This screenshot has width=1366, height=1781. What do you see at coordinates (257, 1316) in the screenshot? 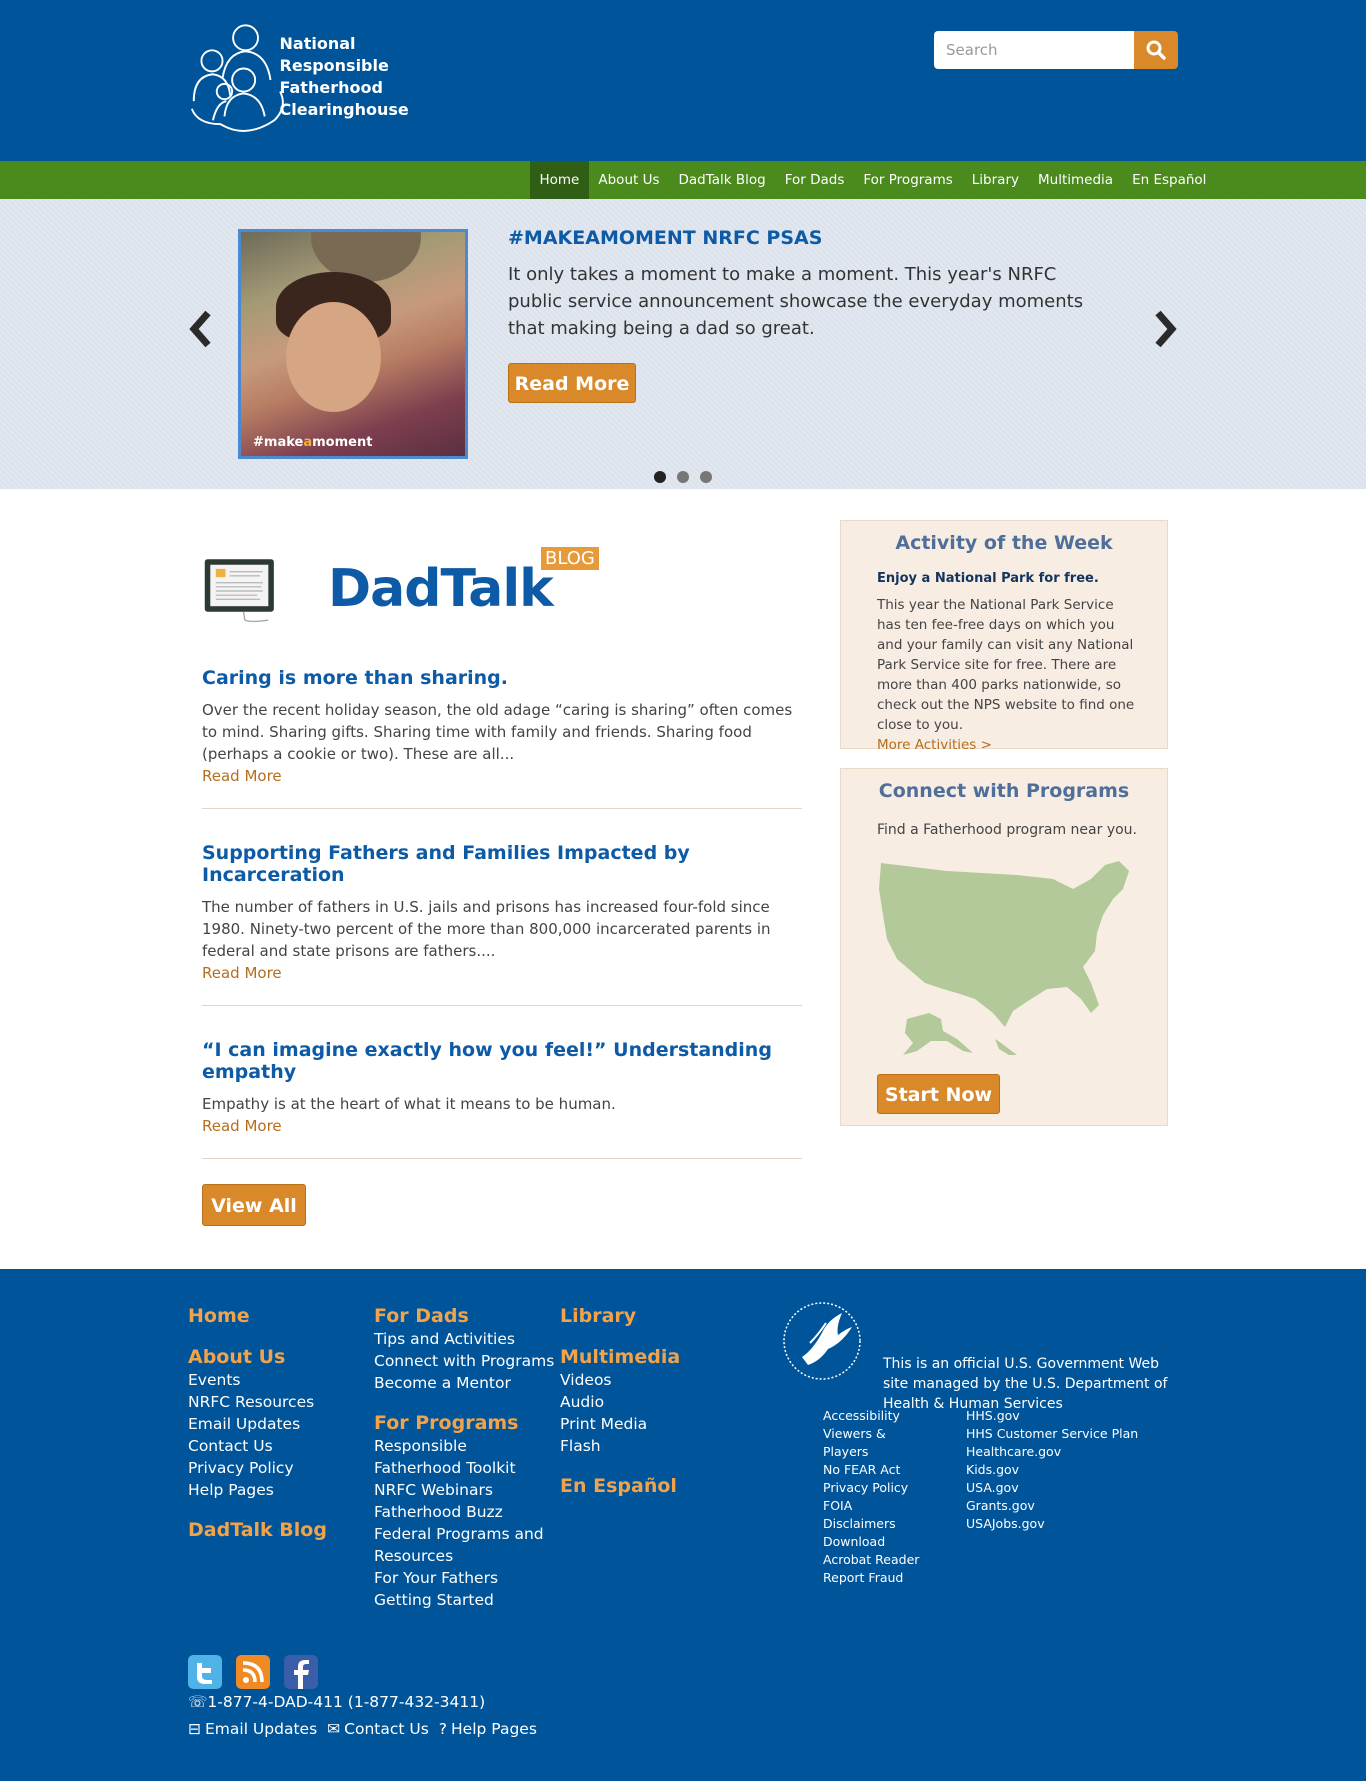
I see `footer-home-link: Home` at bounding box center [257, 1316].